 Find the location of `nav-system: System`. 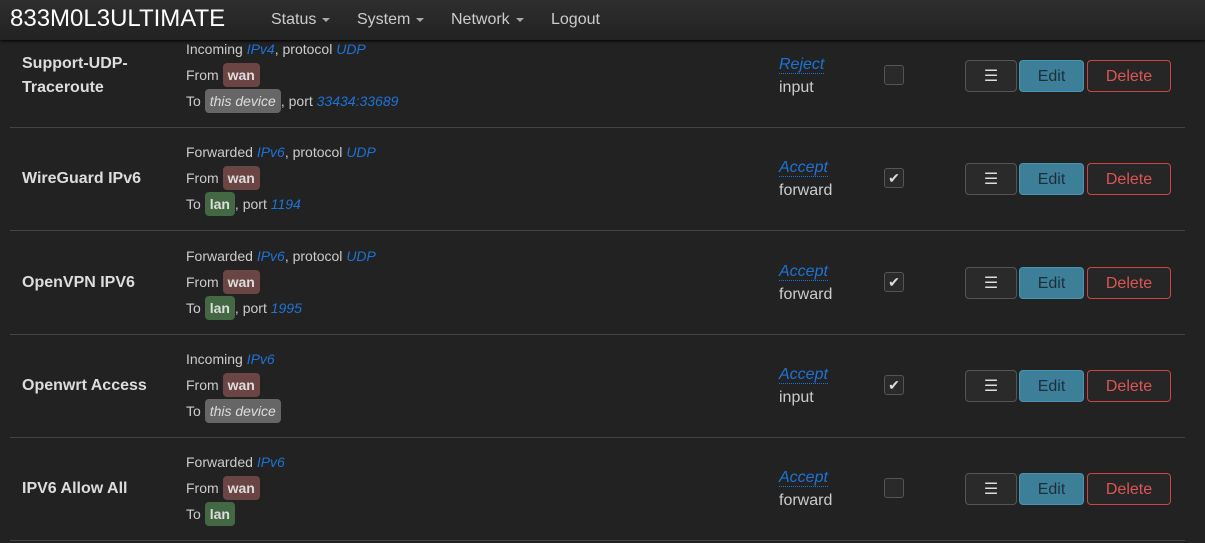

nav-system: System is located at coordinates (391, 20).